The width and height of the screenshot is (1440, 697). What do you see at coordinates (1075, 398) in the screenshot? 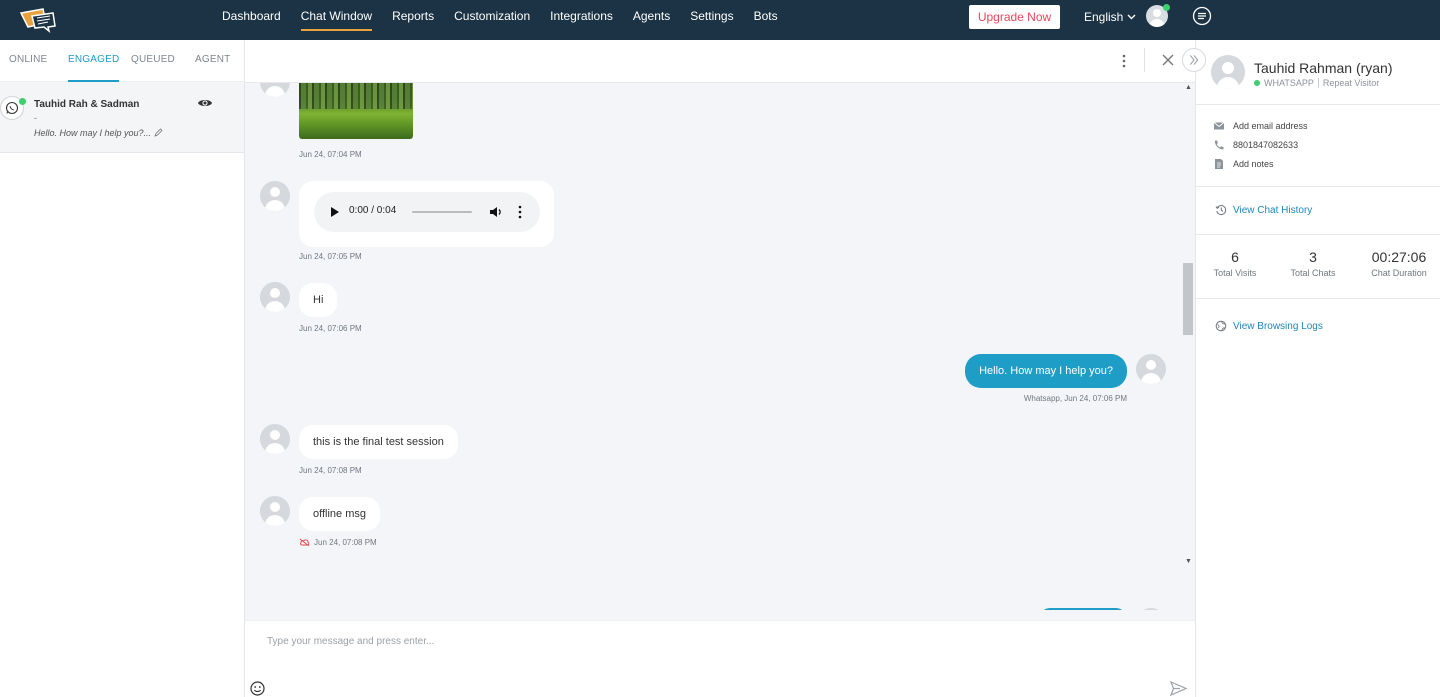
I see `message-timestamp: Whatsapp, Jun 24, 07:06 PM` at bounding box center [1075, 398].